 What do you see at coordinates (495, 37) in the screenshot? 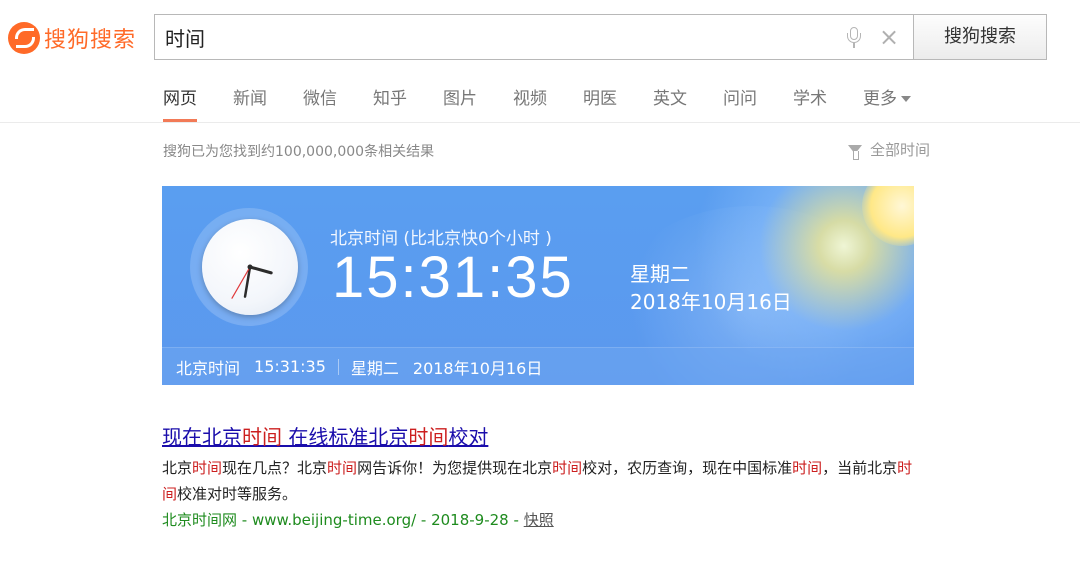
I see `search-input` at bounding box center [495, 37].